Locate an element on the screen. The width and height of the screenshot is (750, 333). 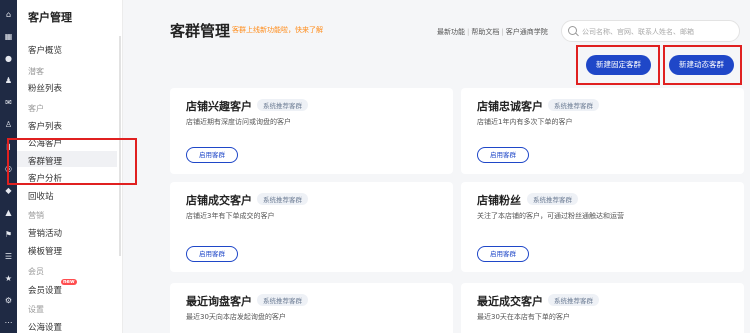
group-card: 最近询盘客户 系统推荐客群 最近30天向本店发起询盘的客户 is located at coordinates (311, 308).